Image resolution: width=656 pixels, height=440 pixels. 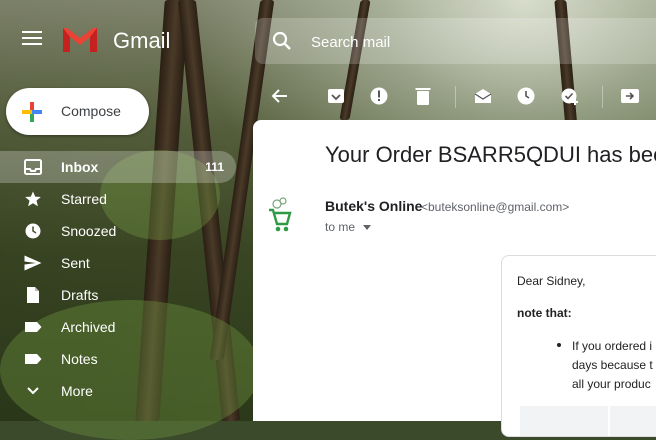 What do you see at coordinates (80, 295) in the screenshot?
I see `sidebar-item-label: Drafts` at bounding box center [80, 295].